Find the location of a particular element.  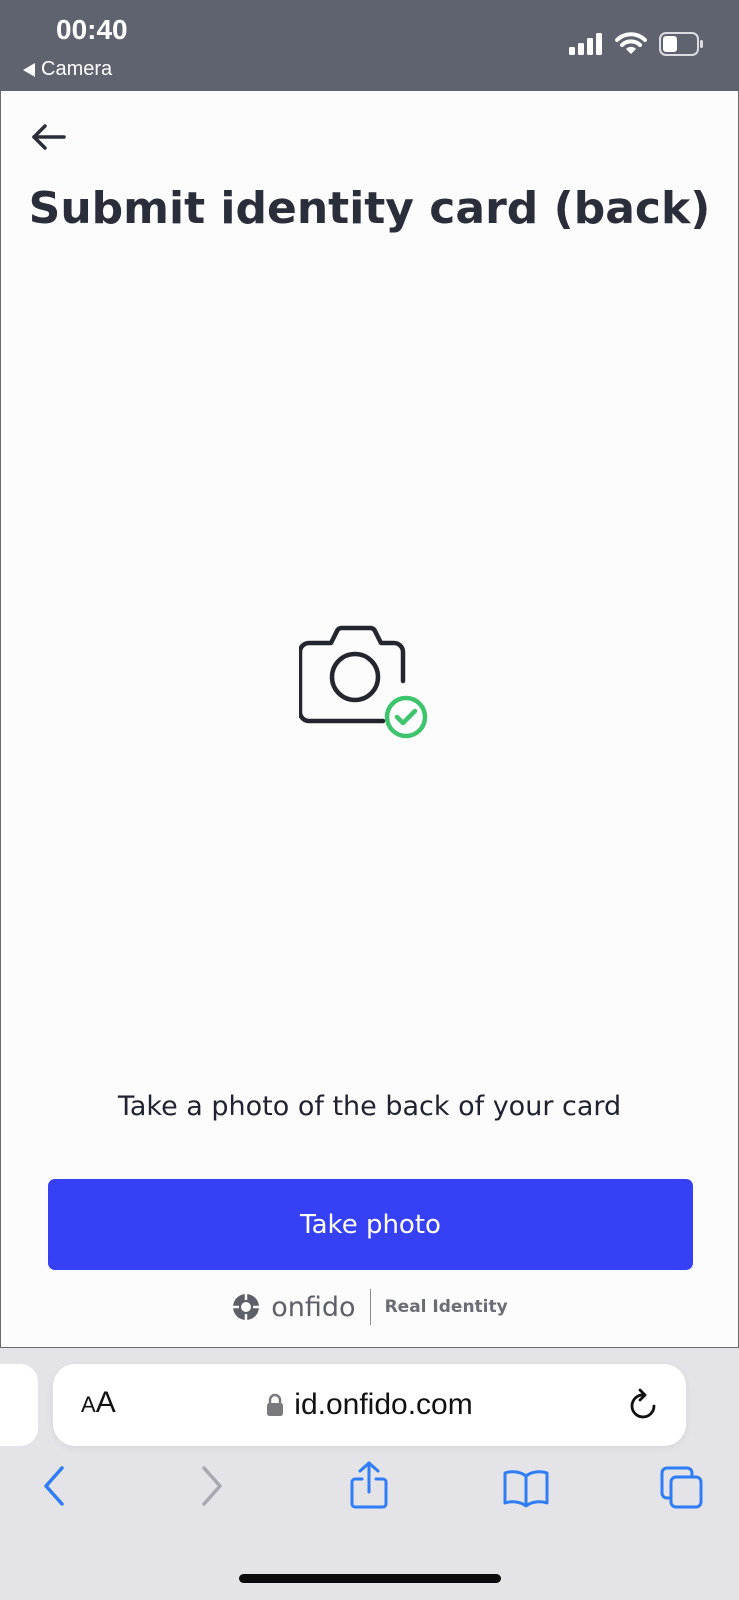

status-icons is located at coordinates (637, 44).